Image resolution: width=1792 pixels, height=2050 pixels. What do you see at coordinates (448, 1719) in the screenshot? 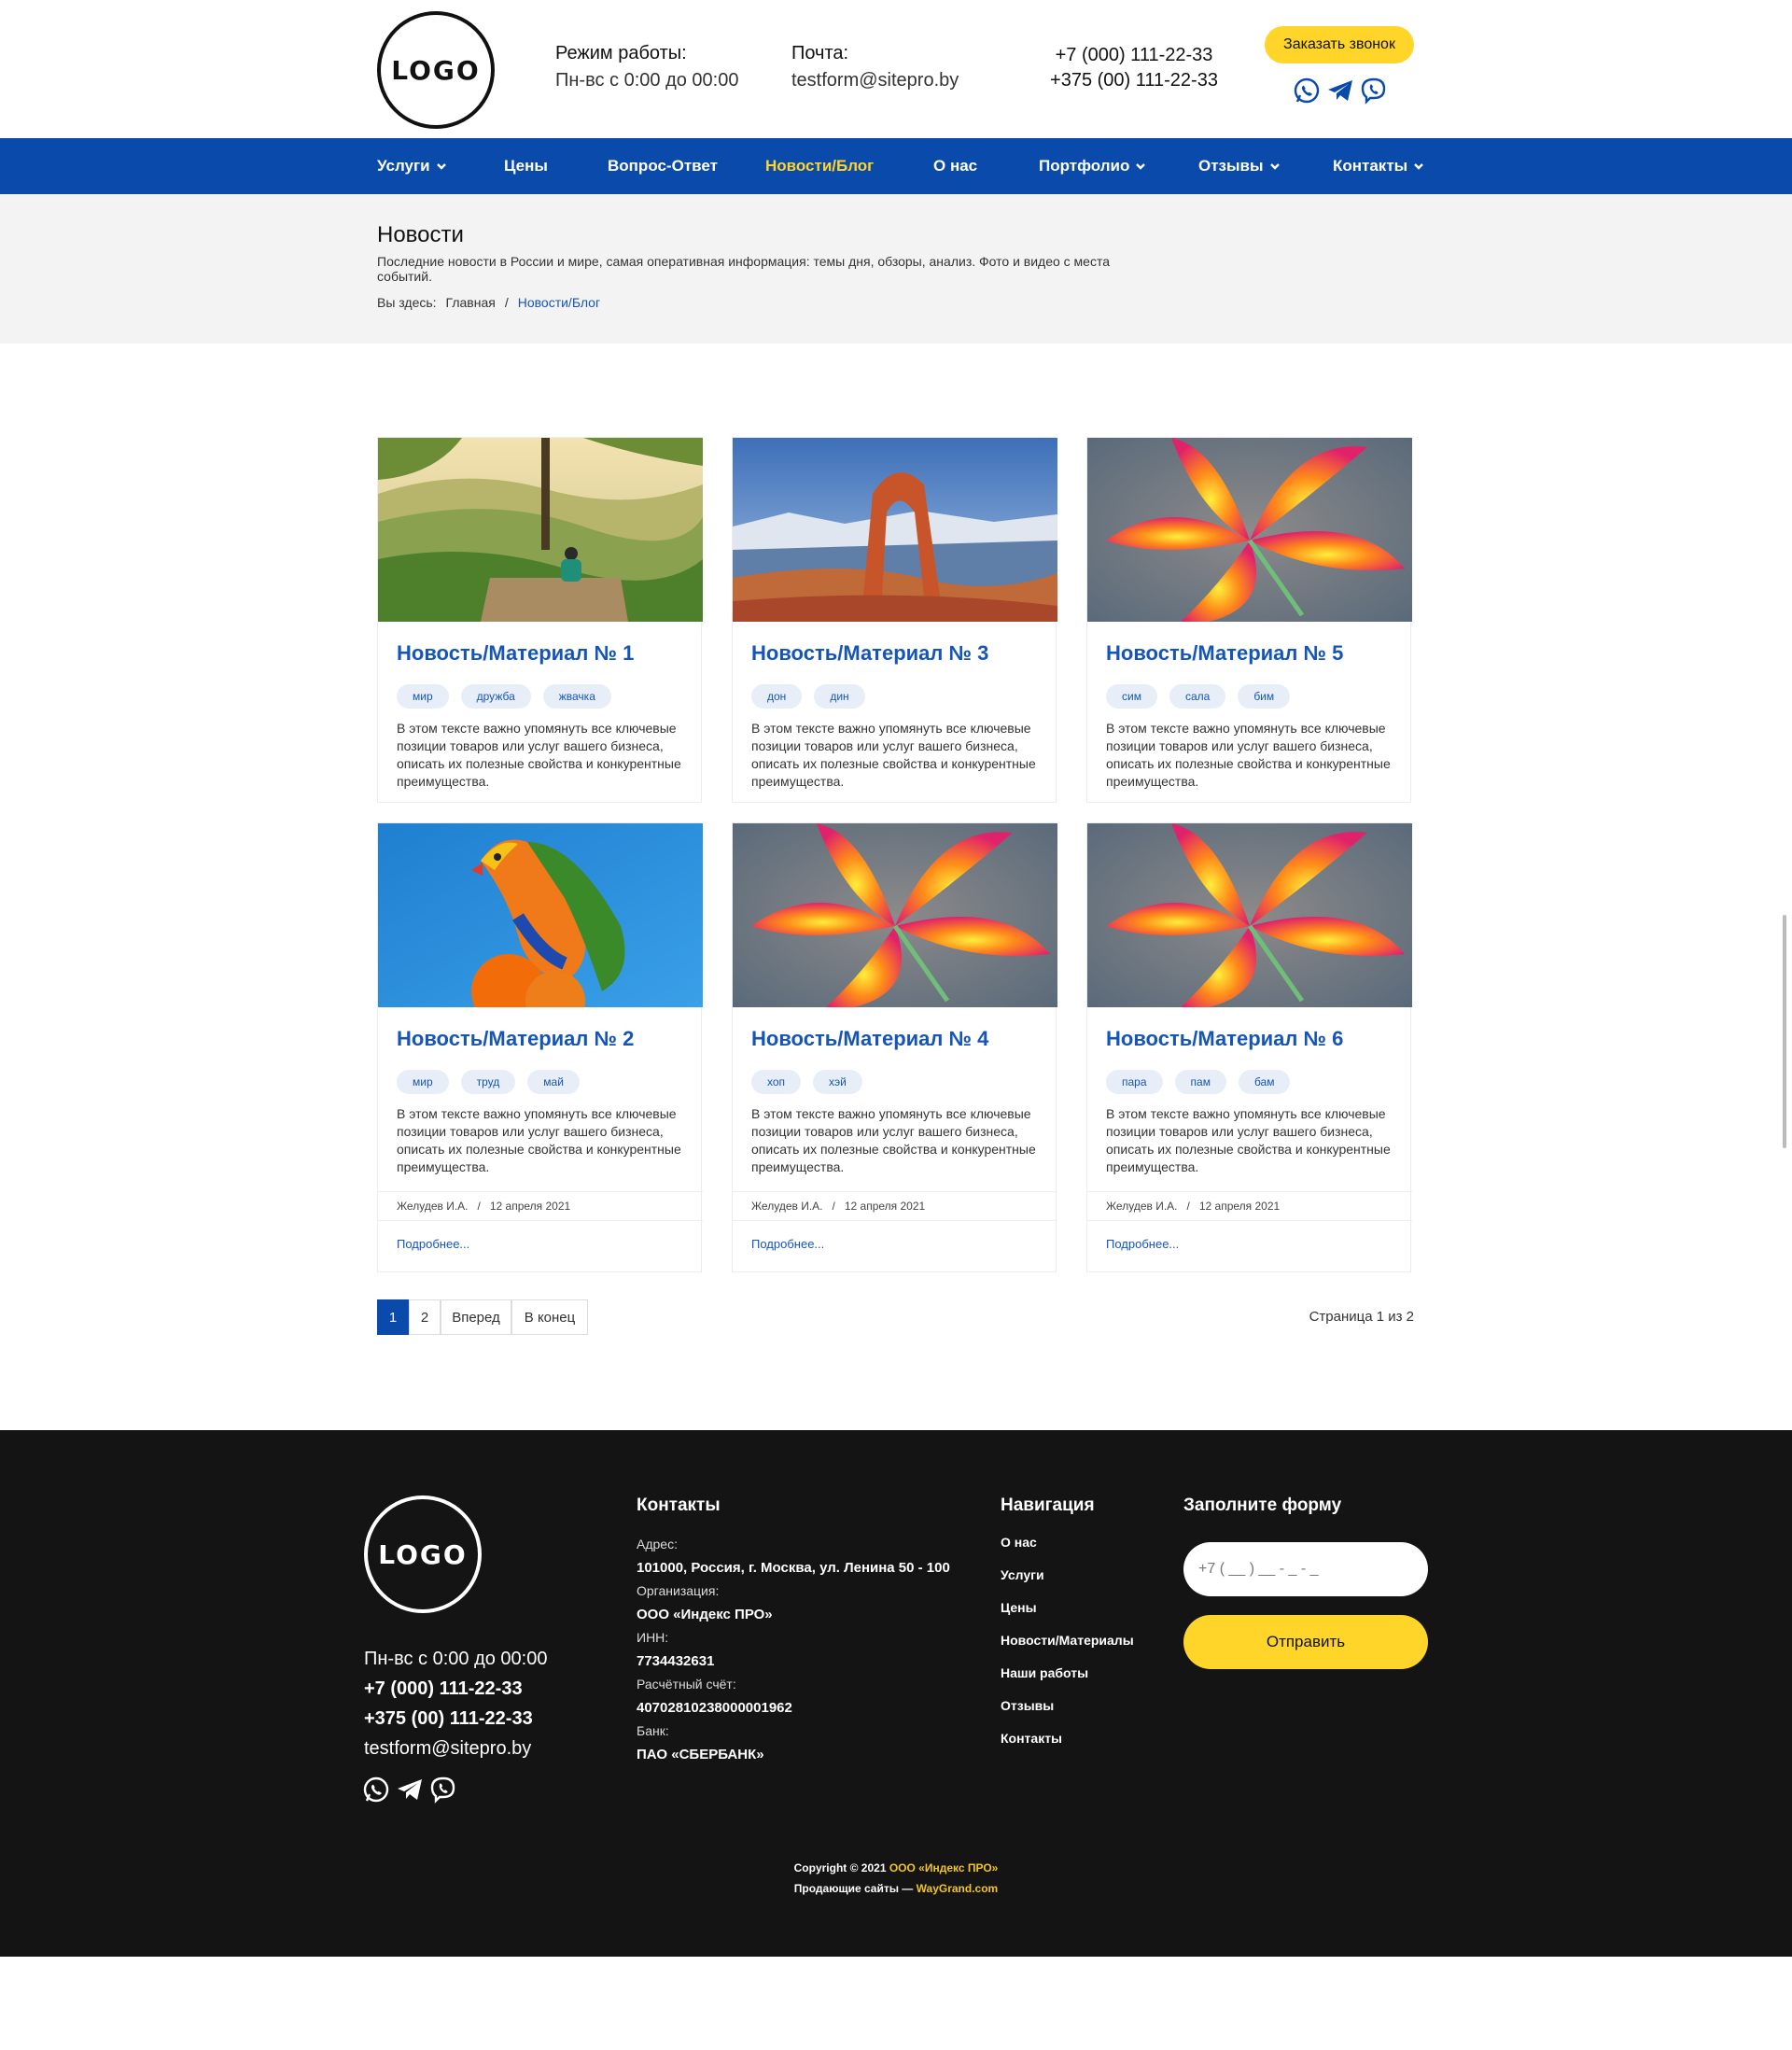
I see `footer-phone-2: +375 (00) 111-22-33` at bounding box center [448, 1719].